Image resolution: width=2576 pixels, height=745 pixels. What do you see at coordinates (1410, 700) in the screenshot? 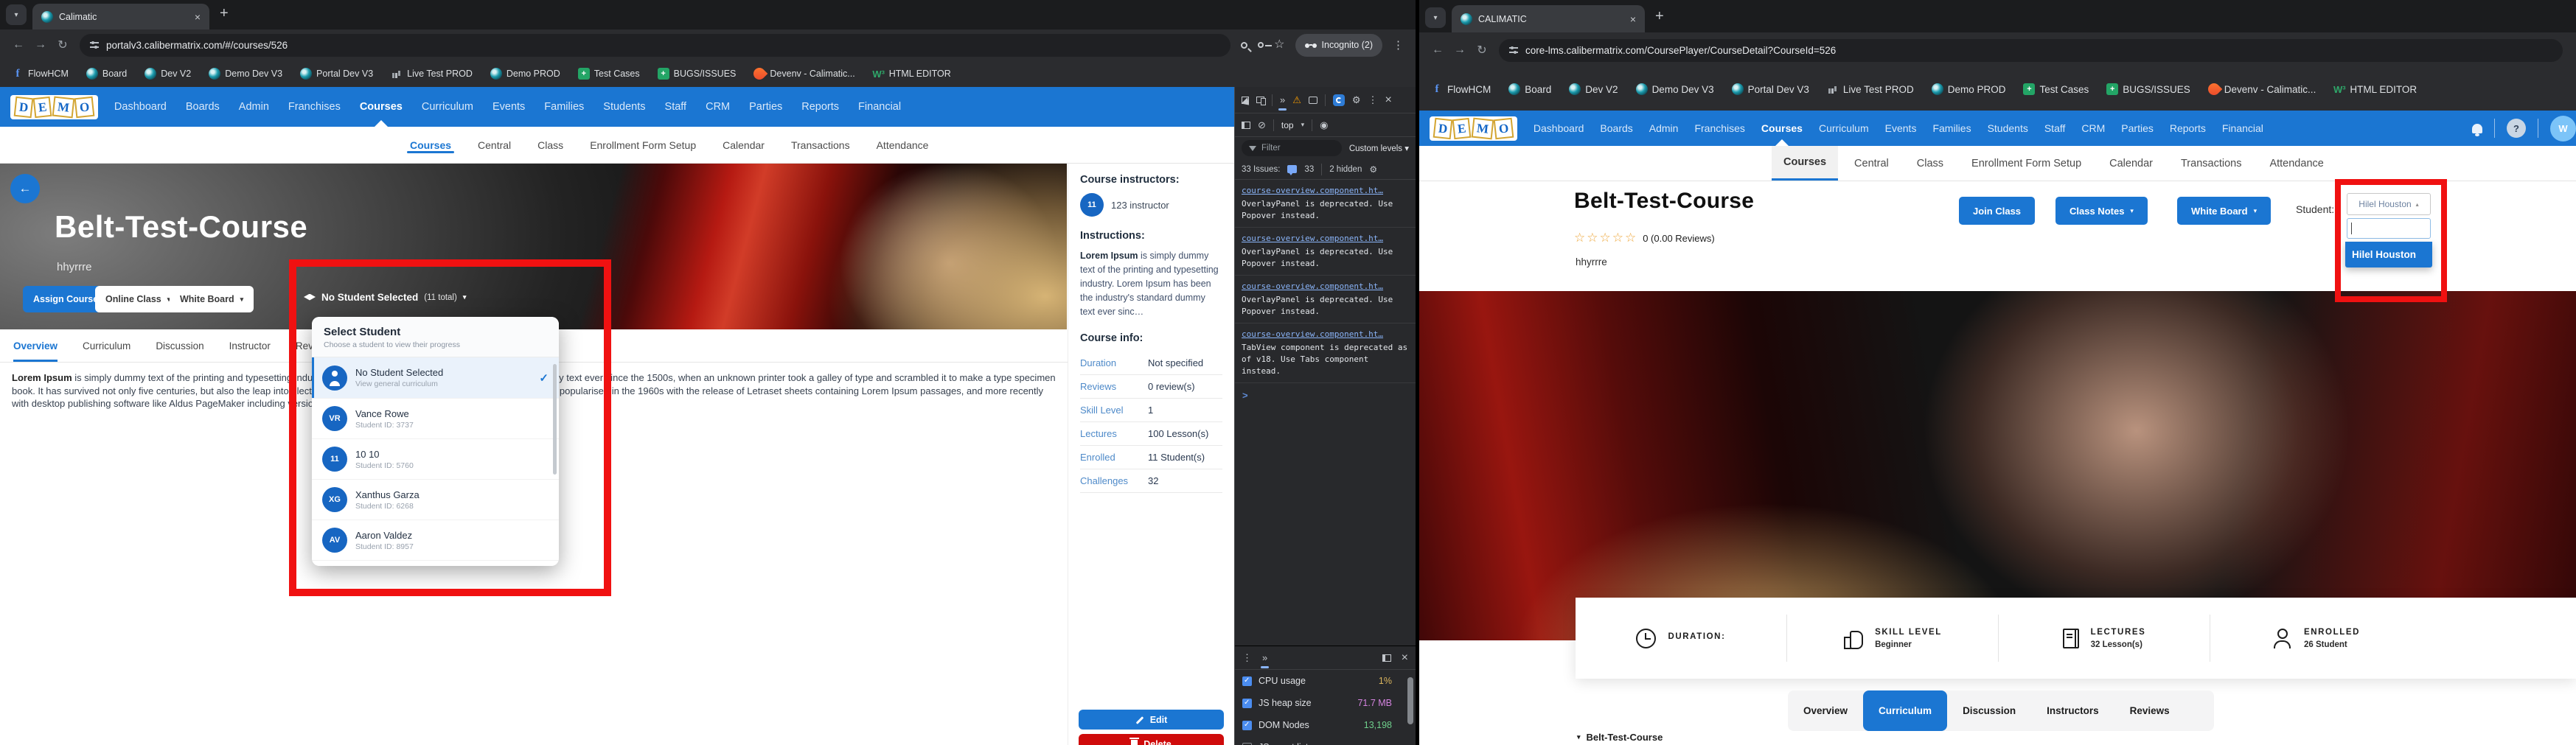
I see `drawer-scrollbar` at bounding box center [1410, 700].